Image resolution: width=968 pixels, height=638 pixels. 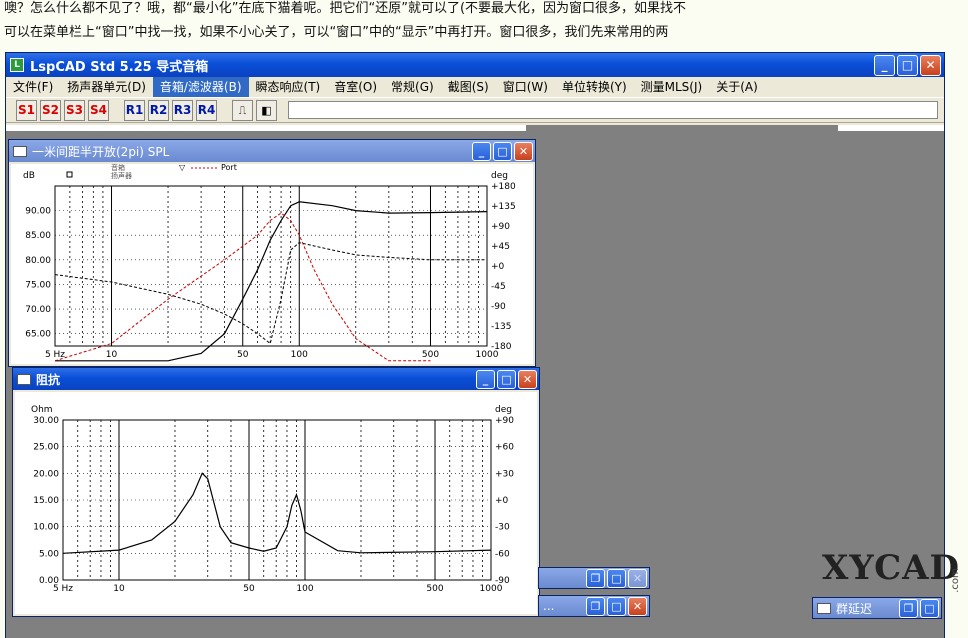 What do you see at coordinates (26, 110) in the screenshot?
I see `toolbar-s1-button: S1` at bounding box center [26, 110].